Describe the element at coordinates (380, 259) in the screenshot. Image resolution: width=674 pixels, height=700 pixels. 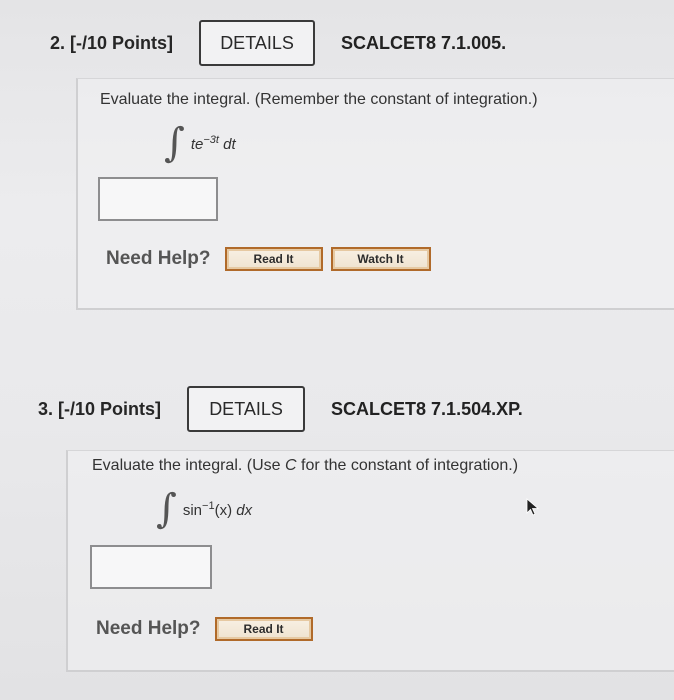
I see `watch-it-button: Watch It` at that location.